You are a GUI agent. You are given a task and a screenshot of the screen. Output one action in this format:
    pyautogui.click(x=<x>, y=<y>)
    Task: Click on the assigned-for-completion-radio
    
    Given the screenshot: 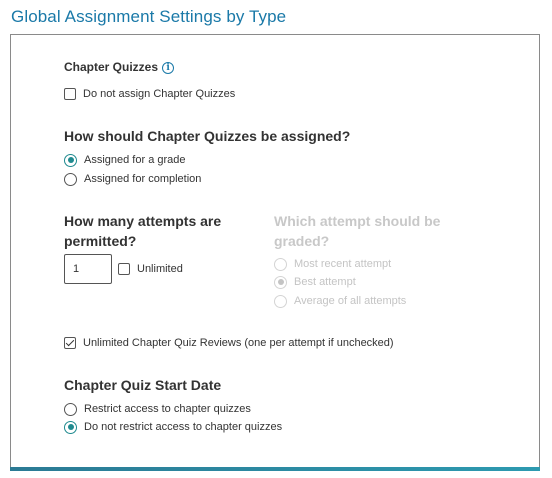 What is the action you would take?
    pyautogui.click(x=70, y=179)
    